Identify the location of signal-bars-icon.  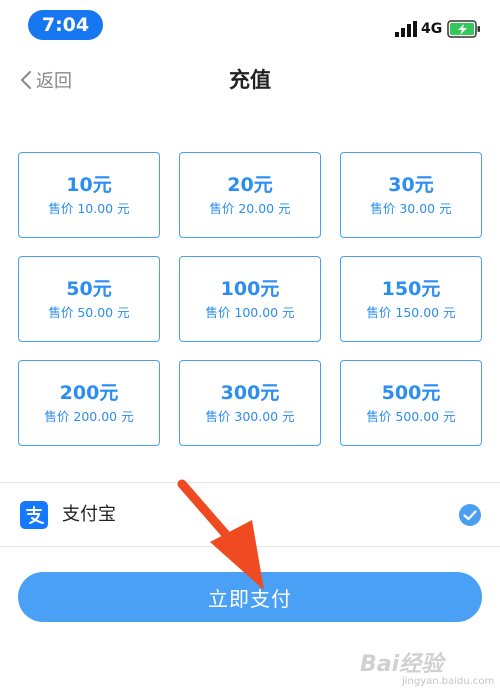
(406, 29).